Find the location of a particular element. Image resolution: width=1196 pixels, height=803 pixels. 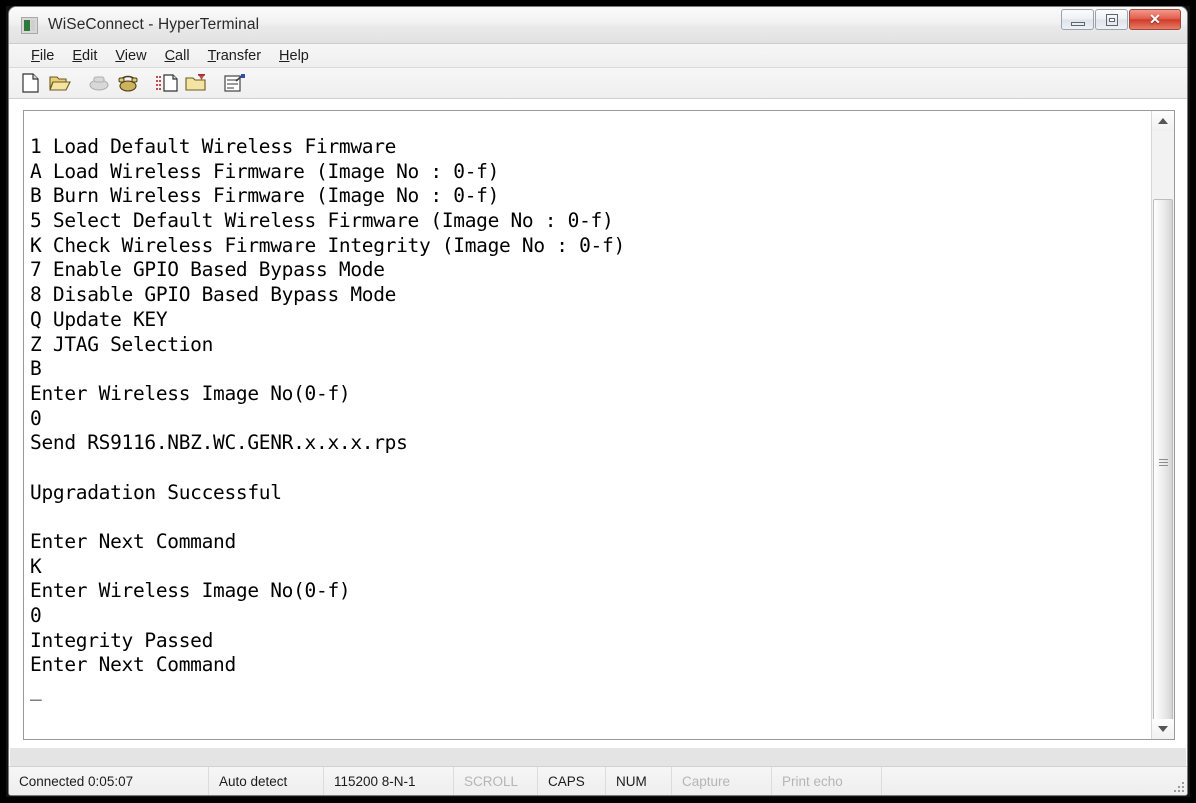

terminal-line: 8 Disable GPIO Based Bypass Mode is located at coordinates (213, 295).